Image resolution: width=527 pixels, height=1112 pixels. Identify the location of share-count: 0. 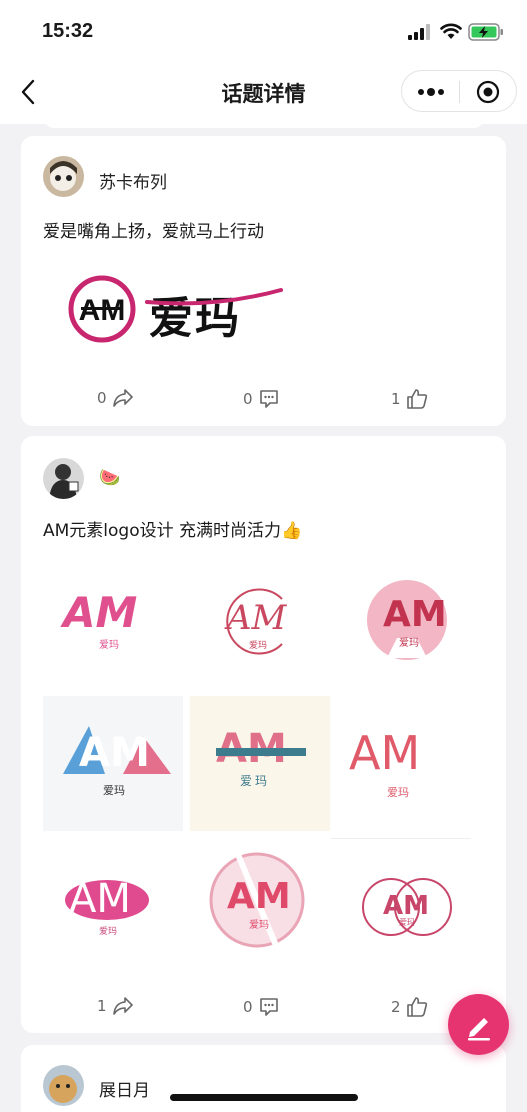
(102, 398).